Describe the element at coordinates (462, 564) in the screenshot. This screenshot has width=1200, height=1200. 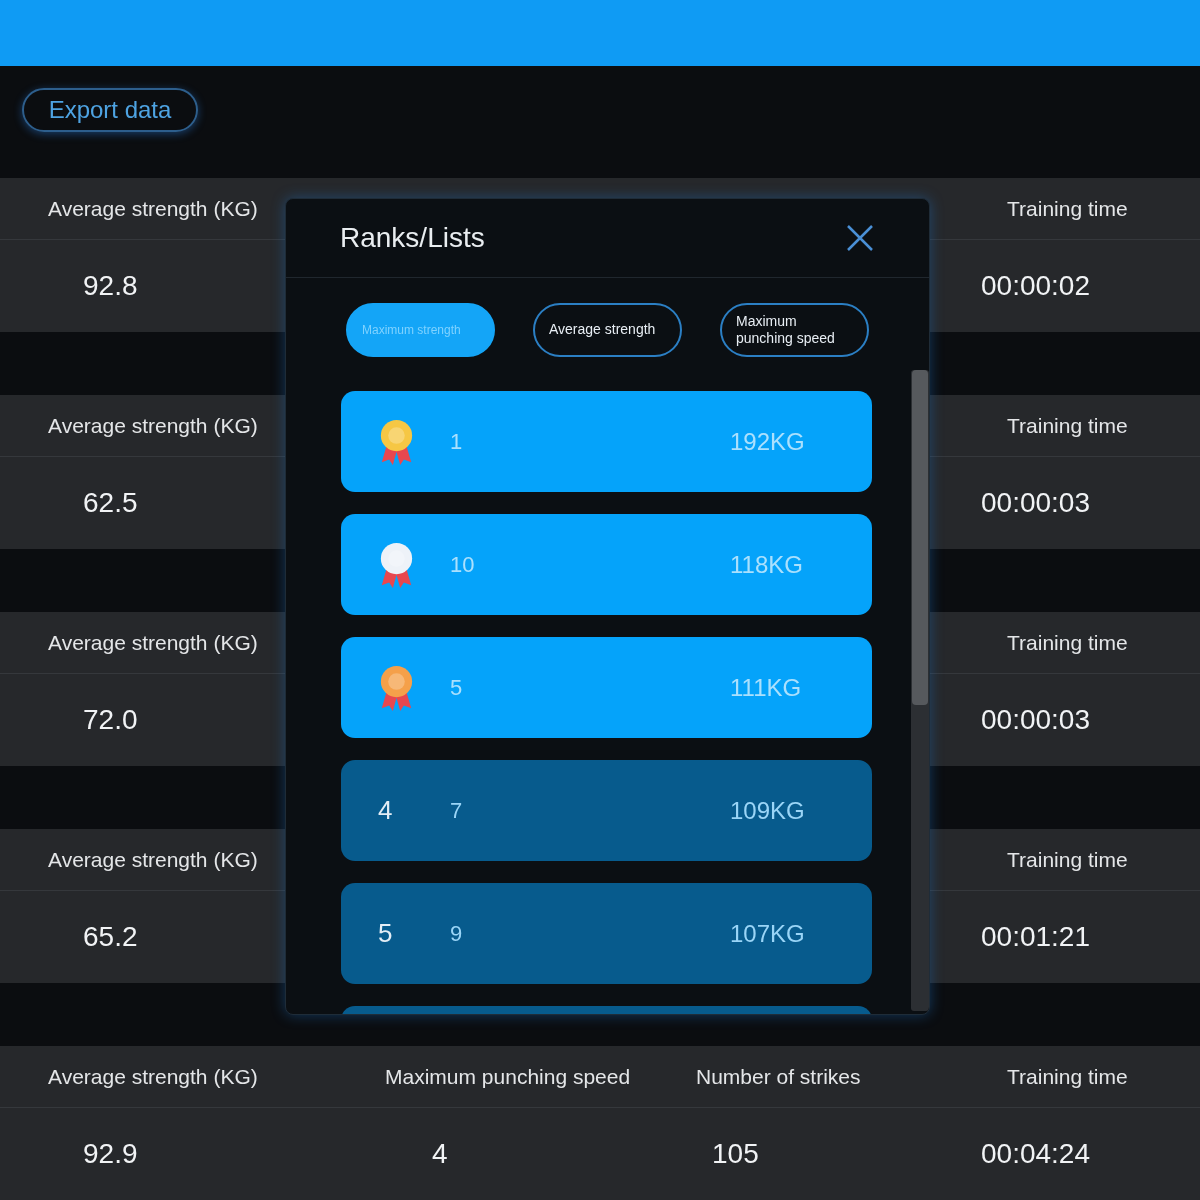
I see `player-number: 10` at that location.